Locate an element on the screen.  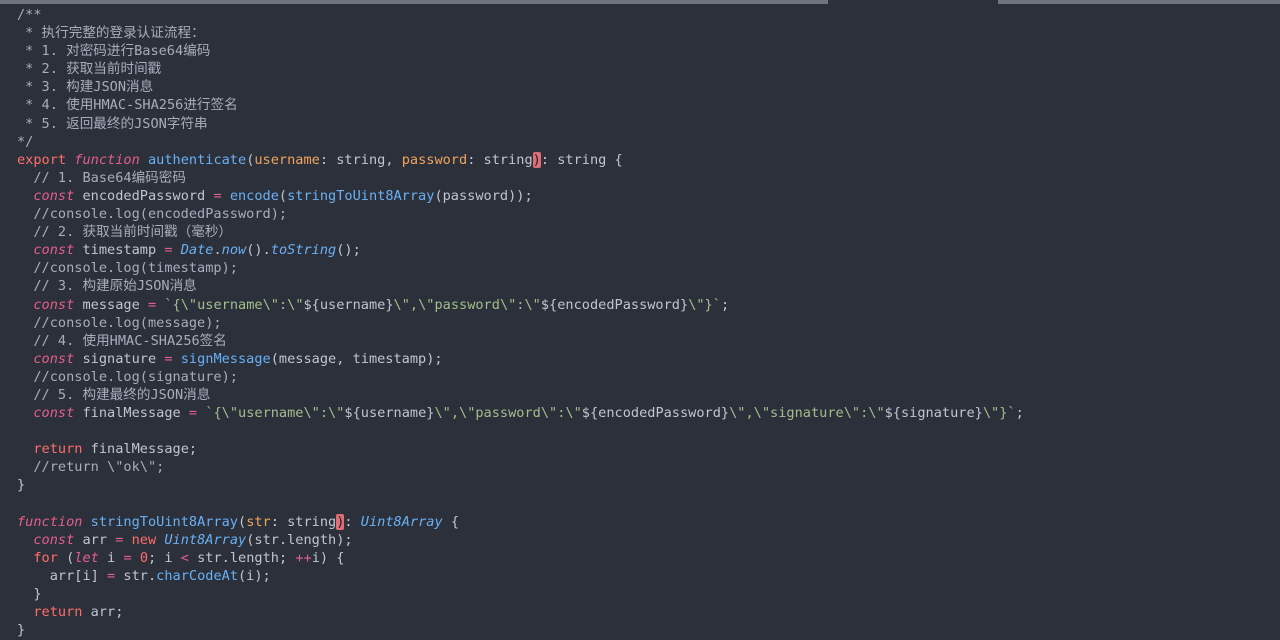
code-token: \",\" is located at coordinates (455, 413).